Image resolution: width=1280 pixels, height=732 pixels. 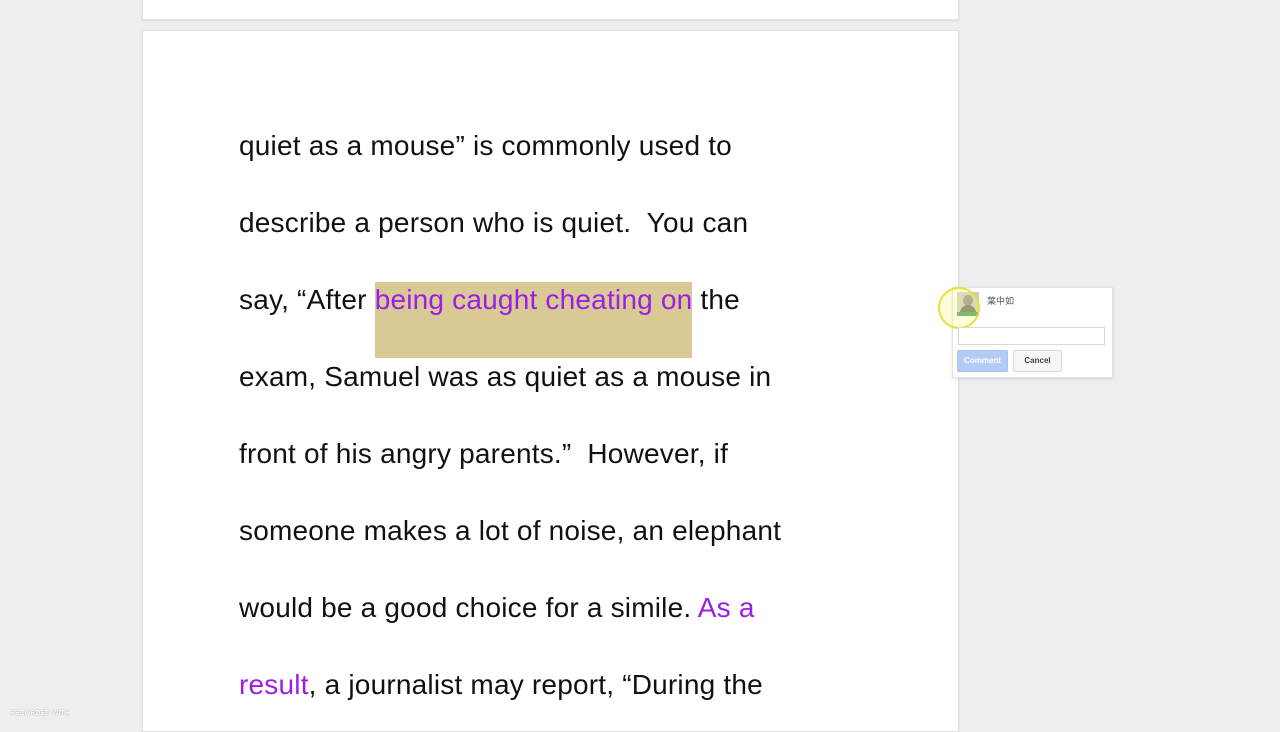 I want to click on cursor-highlight-ring, so click(x=959, y=308).